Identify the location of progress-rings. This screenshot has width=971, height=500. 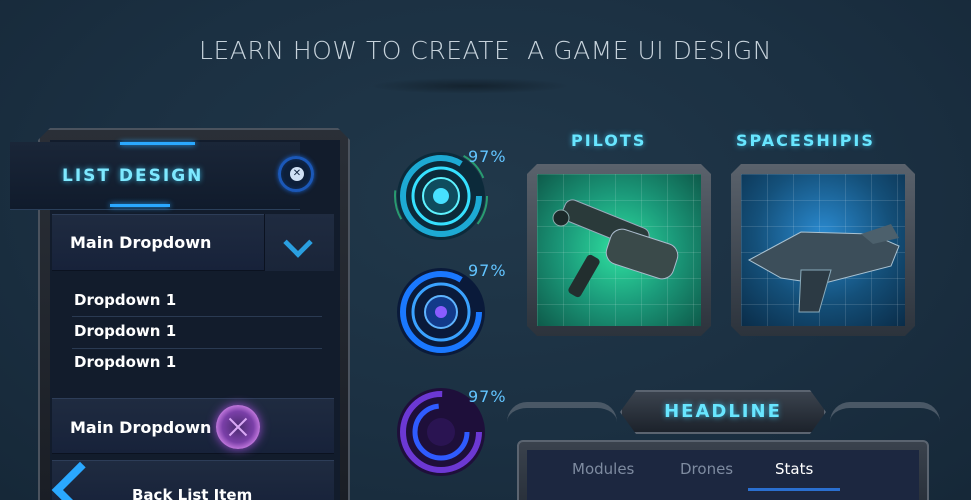
(441, 312).